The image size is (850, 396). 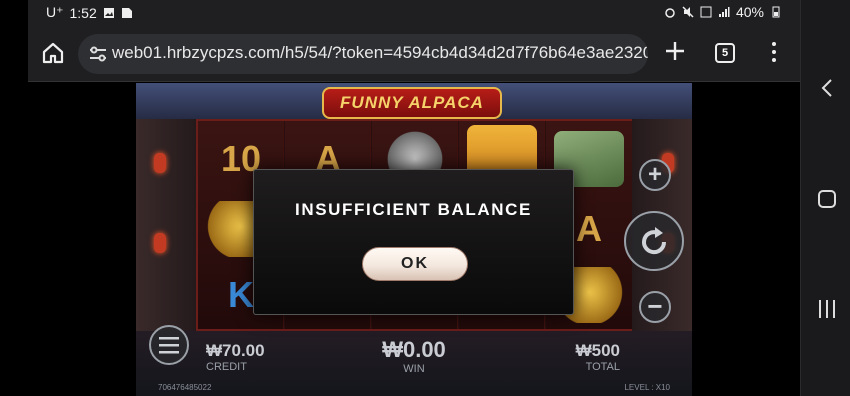 What do you see at coordinates (226, 367) in the screenshot?
I see `credit-label: CREDIT` at bounding box center [226, 367].